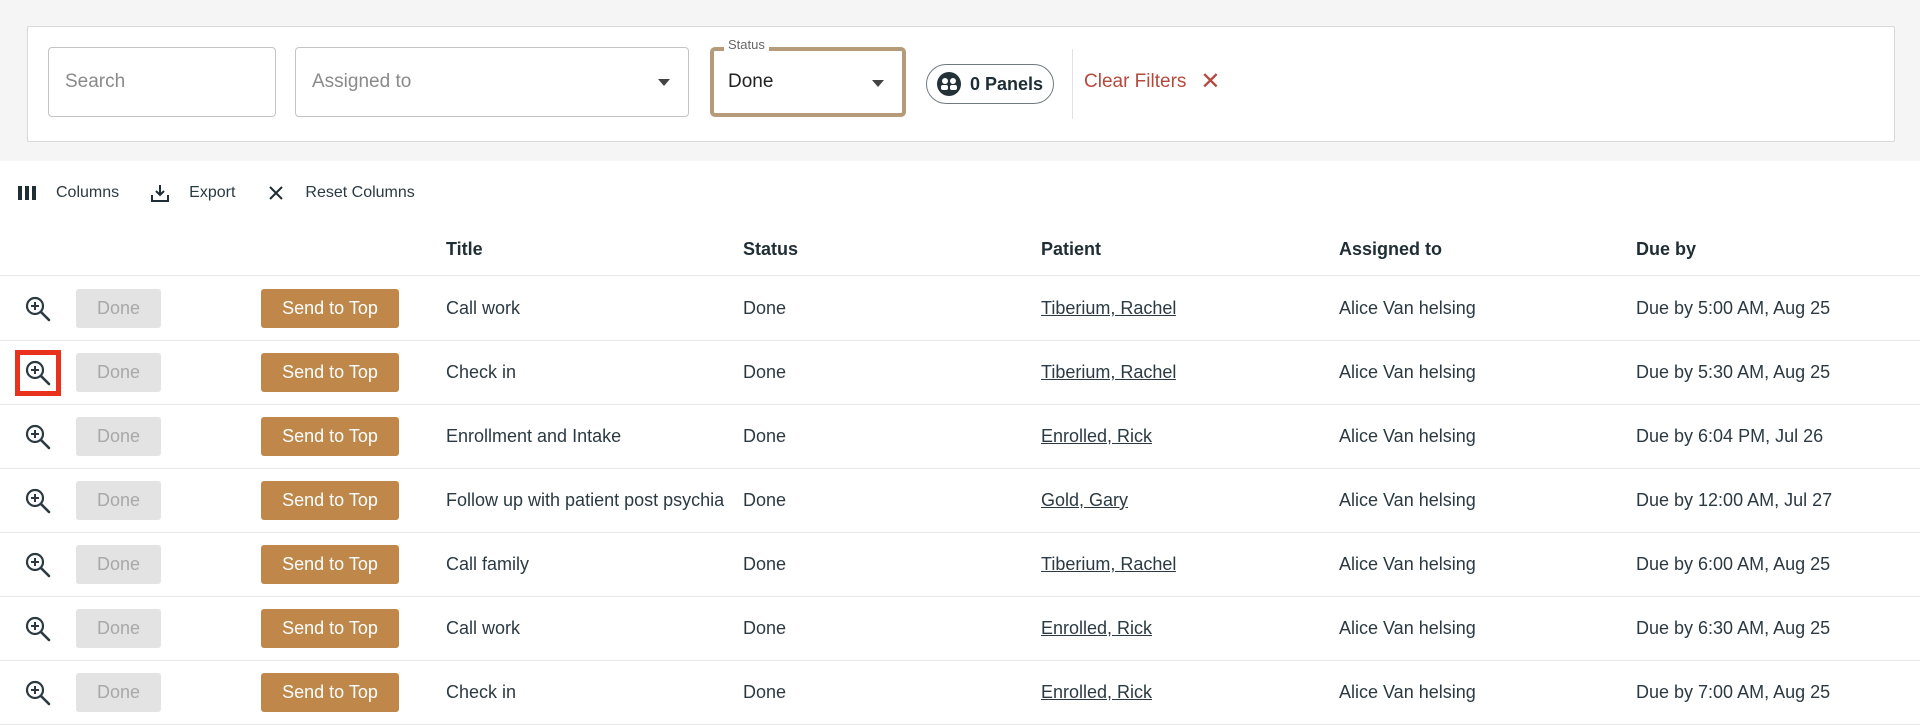 This screenshot has width=1920, height=726. I want to click on clear-filters-button: Clear Filters ✕, so click(1152, 81).